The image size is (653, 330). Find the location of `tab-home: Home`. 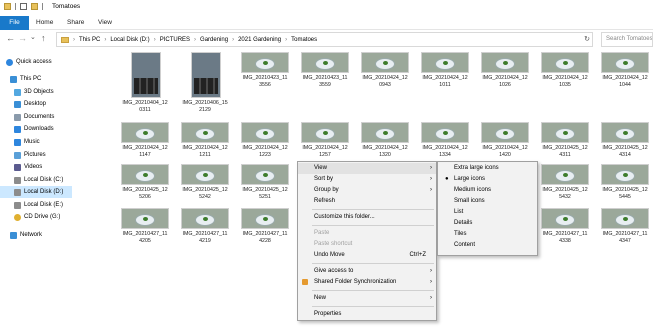

tab-home: Home is located at coordinates (44, 23).